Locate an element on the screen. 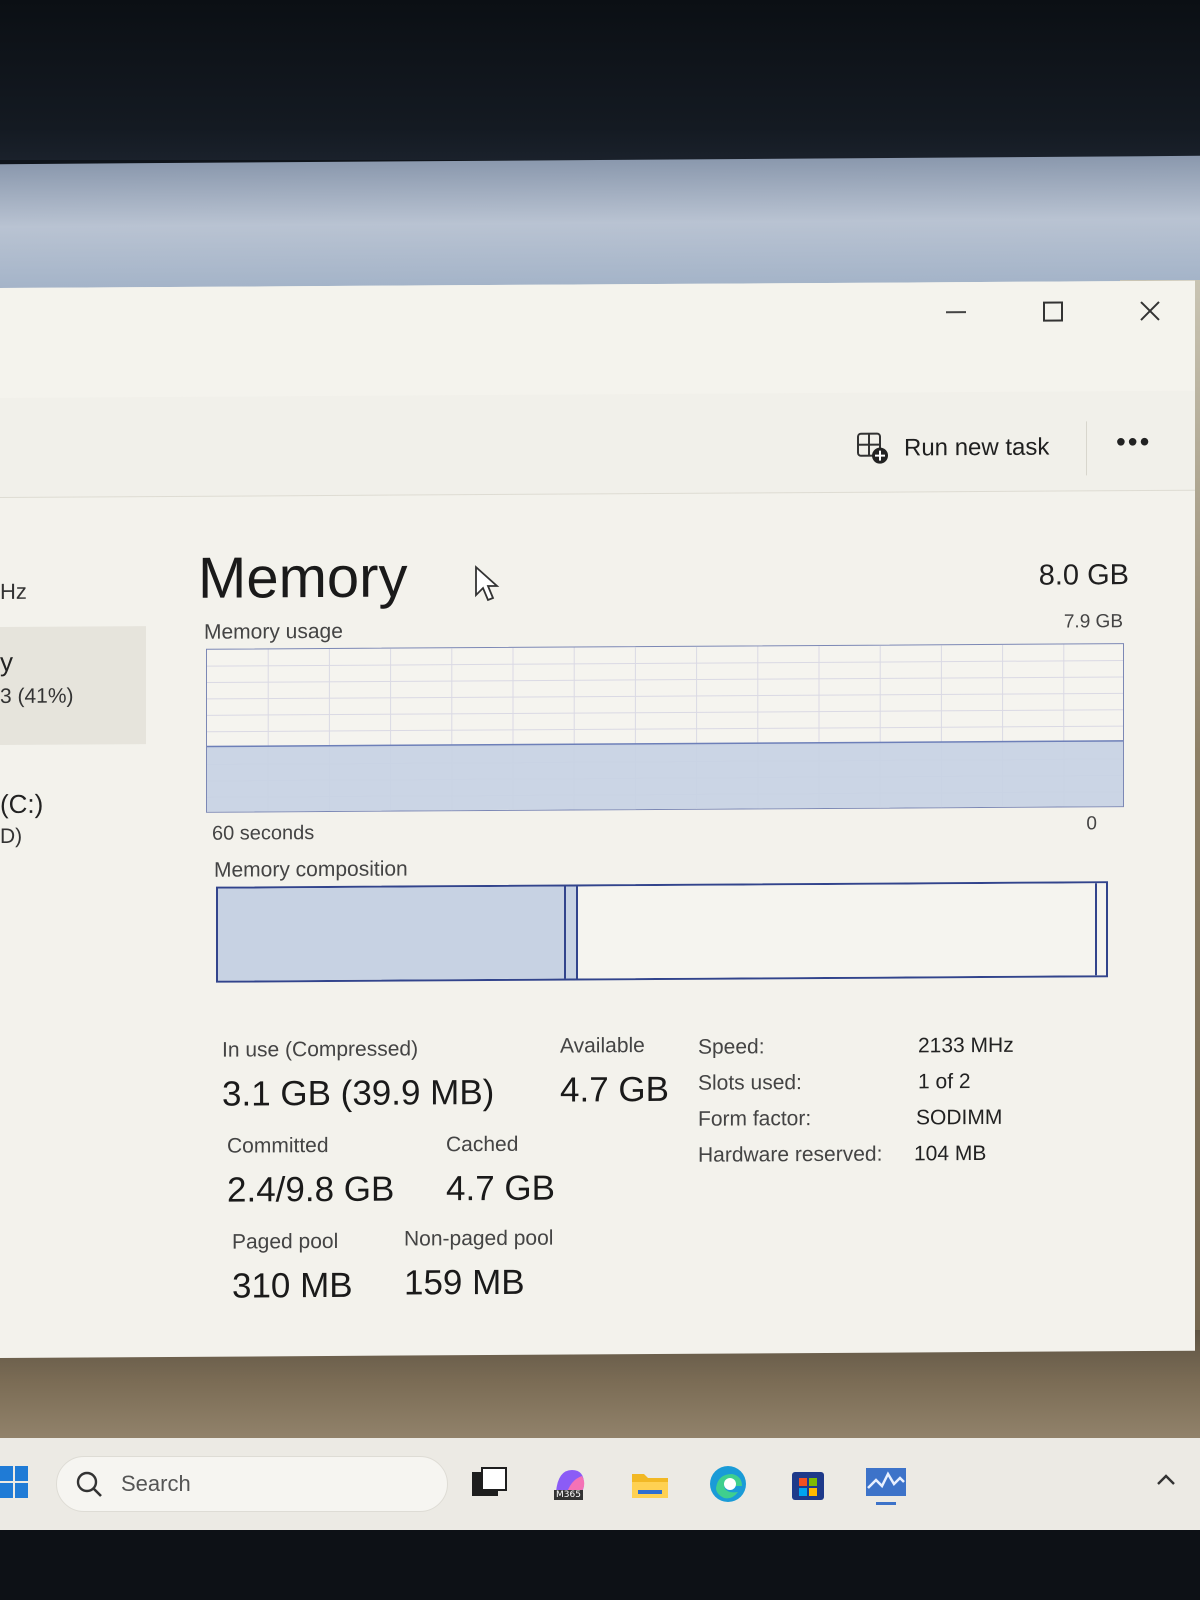  memory-usage-max: 7.9 GB is located at coordinates (1093, 622).